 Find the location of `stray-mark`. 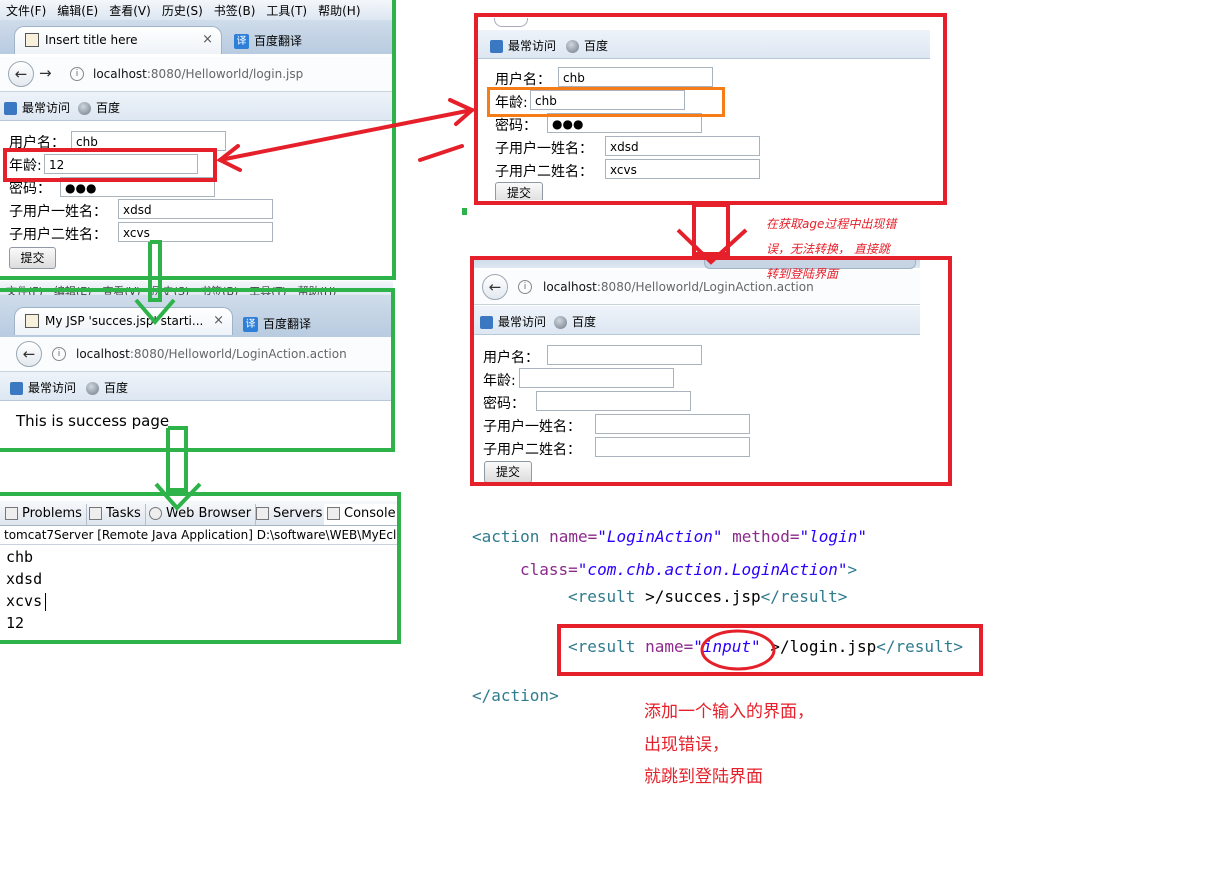

stray-mark is located at coordinates (464, 211).